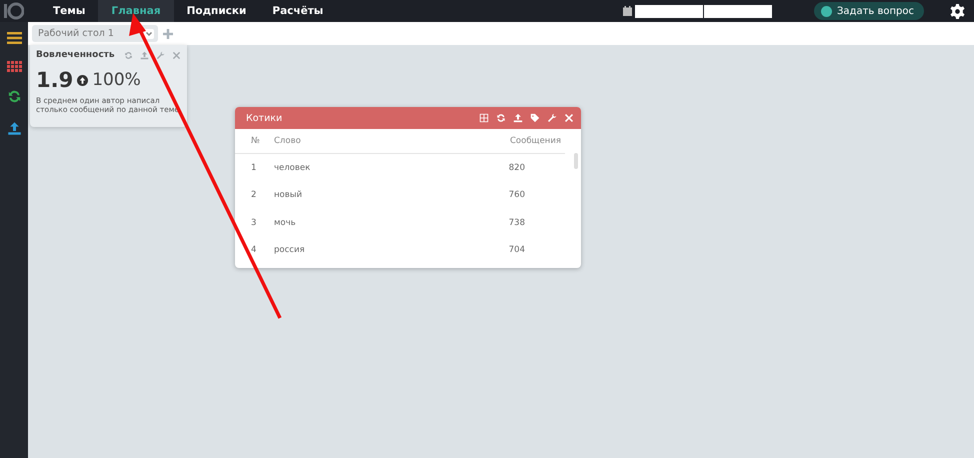 Image resolution: width=974 pixels, height=458 pixels. Describe the element at coordinates (217, 11) in the screenshot. I see `nav-tab: Подписки` at that location.